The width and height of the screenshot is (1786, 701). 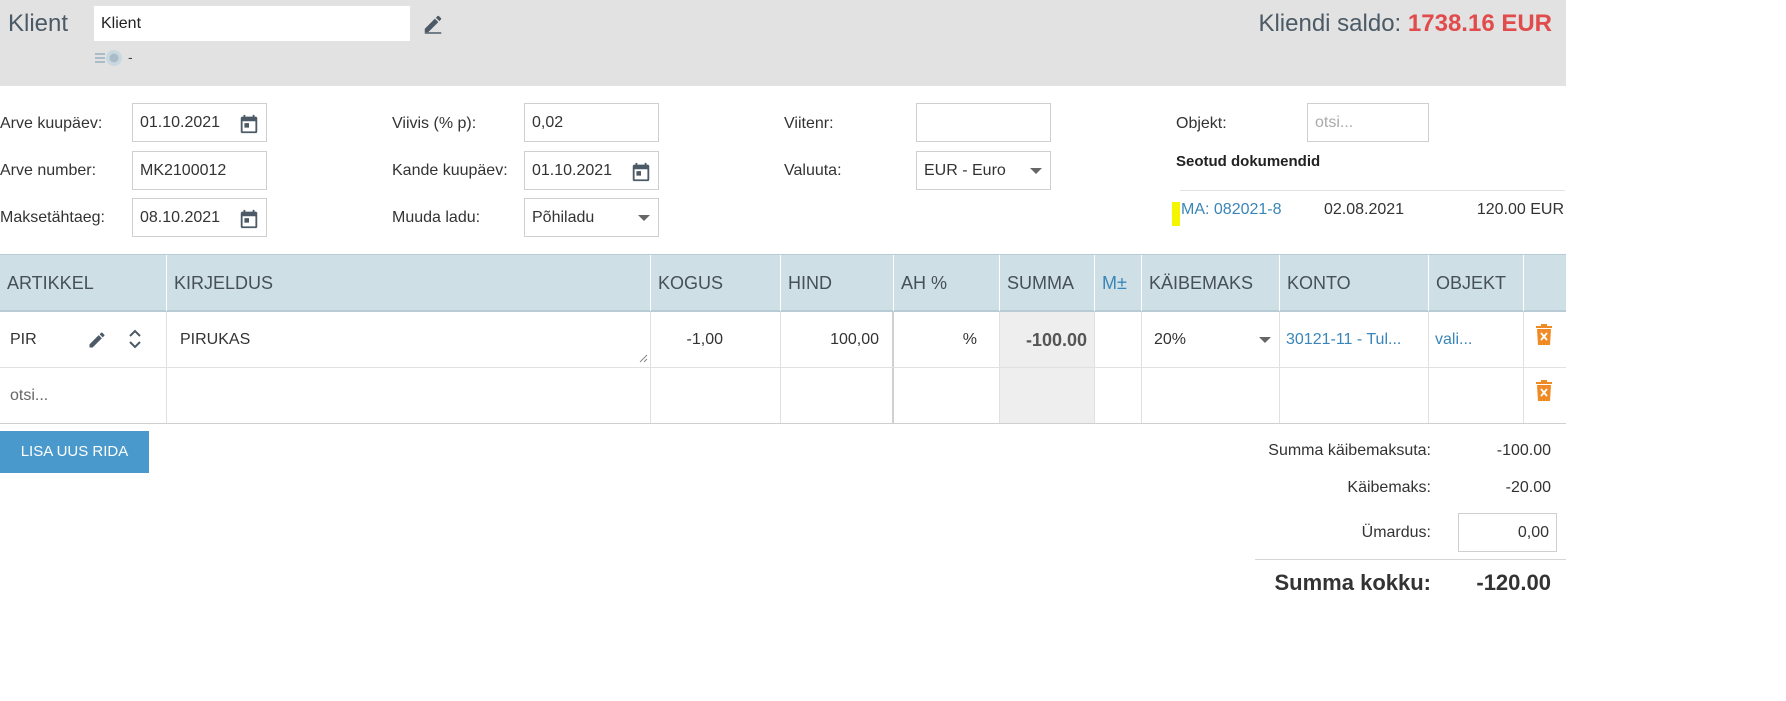 What do you see at coordinates (108, 58) in the screenshot?
I see `status-icon` at bounding box center [108, 58].